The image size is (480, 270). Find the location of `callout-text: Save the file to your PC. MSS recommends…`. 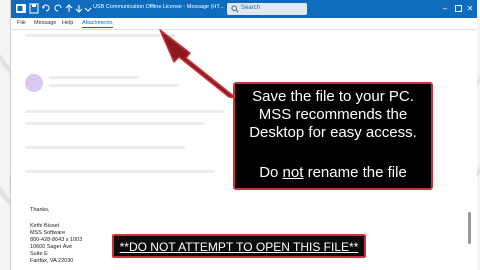

callout-text: Save the file to your PC. MSS recommends… is located at coordinates (333, 115).